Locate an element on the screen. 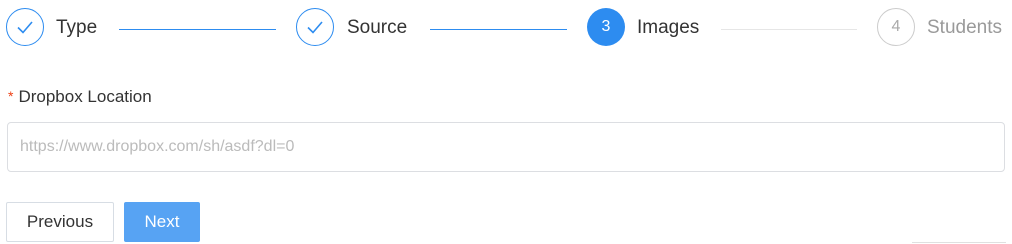  previous-button: Previous is located at coordinates (60, 222).